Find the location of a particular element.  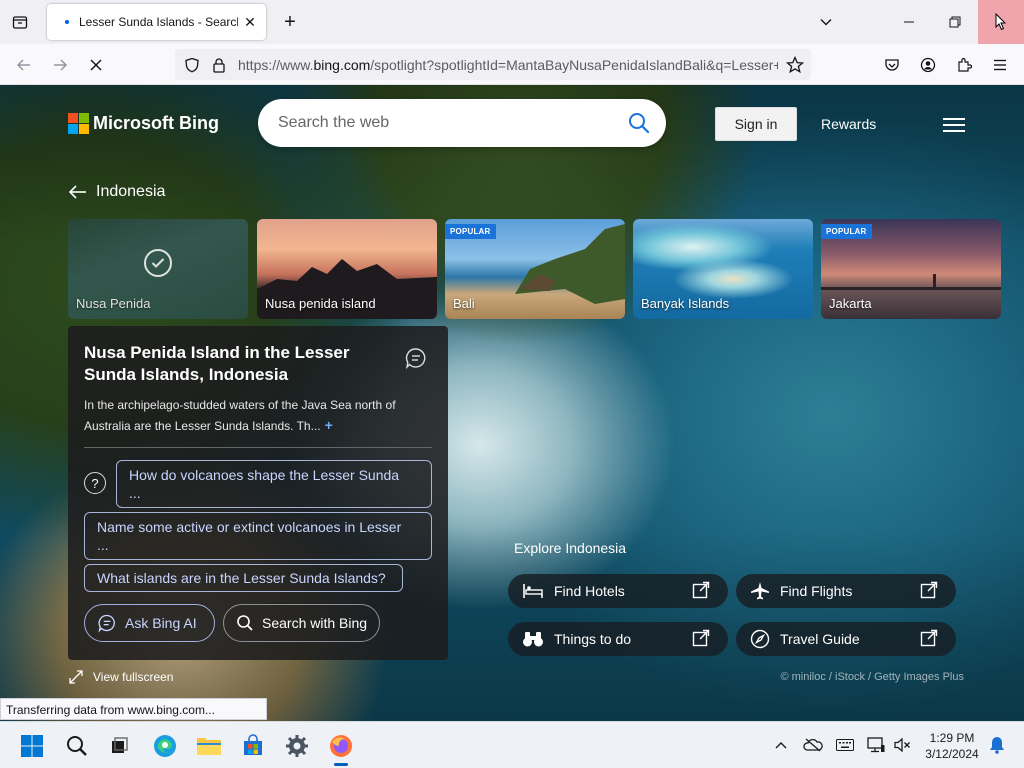

close-tab-icon: ✕ is located at coordinates (250, 22).